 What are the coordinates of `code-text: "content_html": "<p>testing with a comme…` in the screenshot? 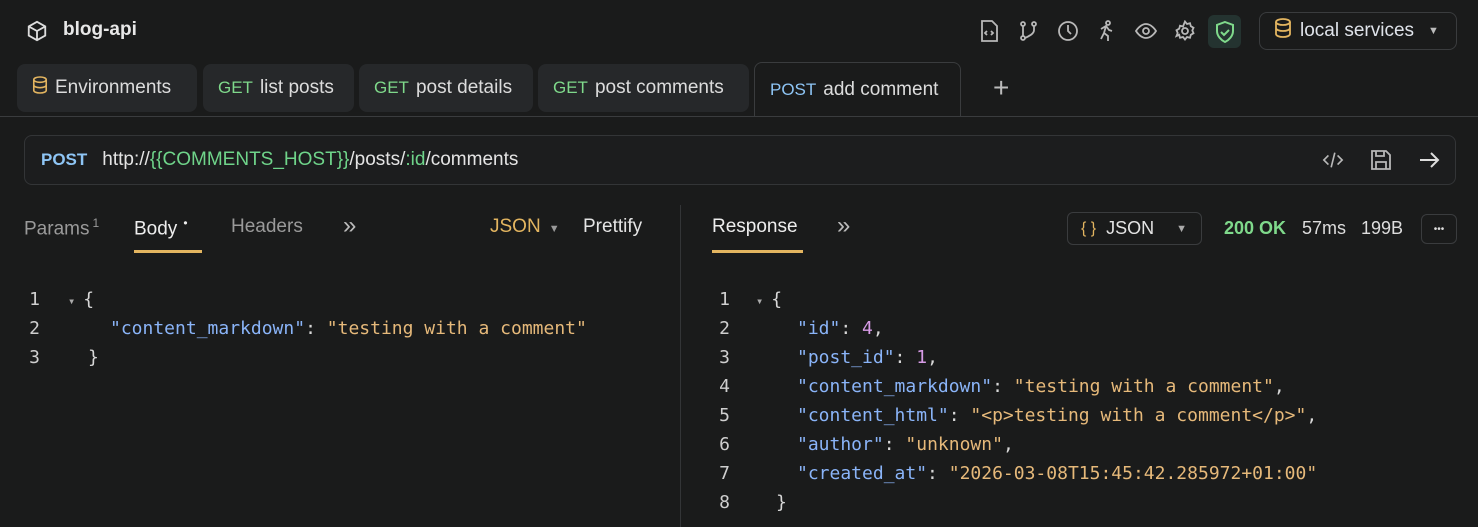 It's located at (1057, 415).